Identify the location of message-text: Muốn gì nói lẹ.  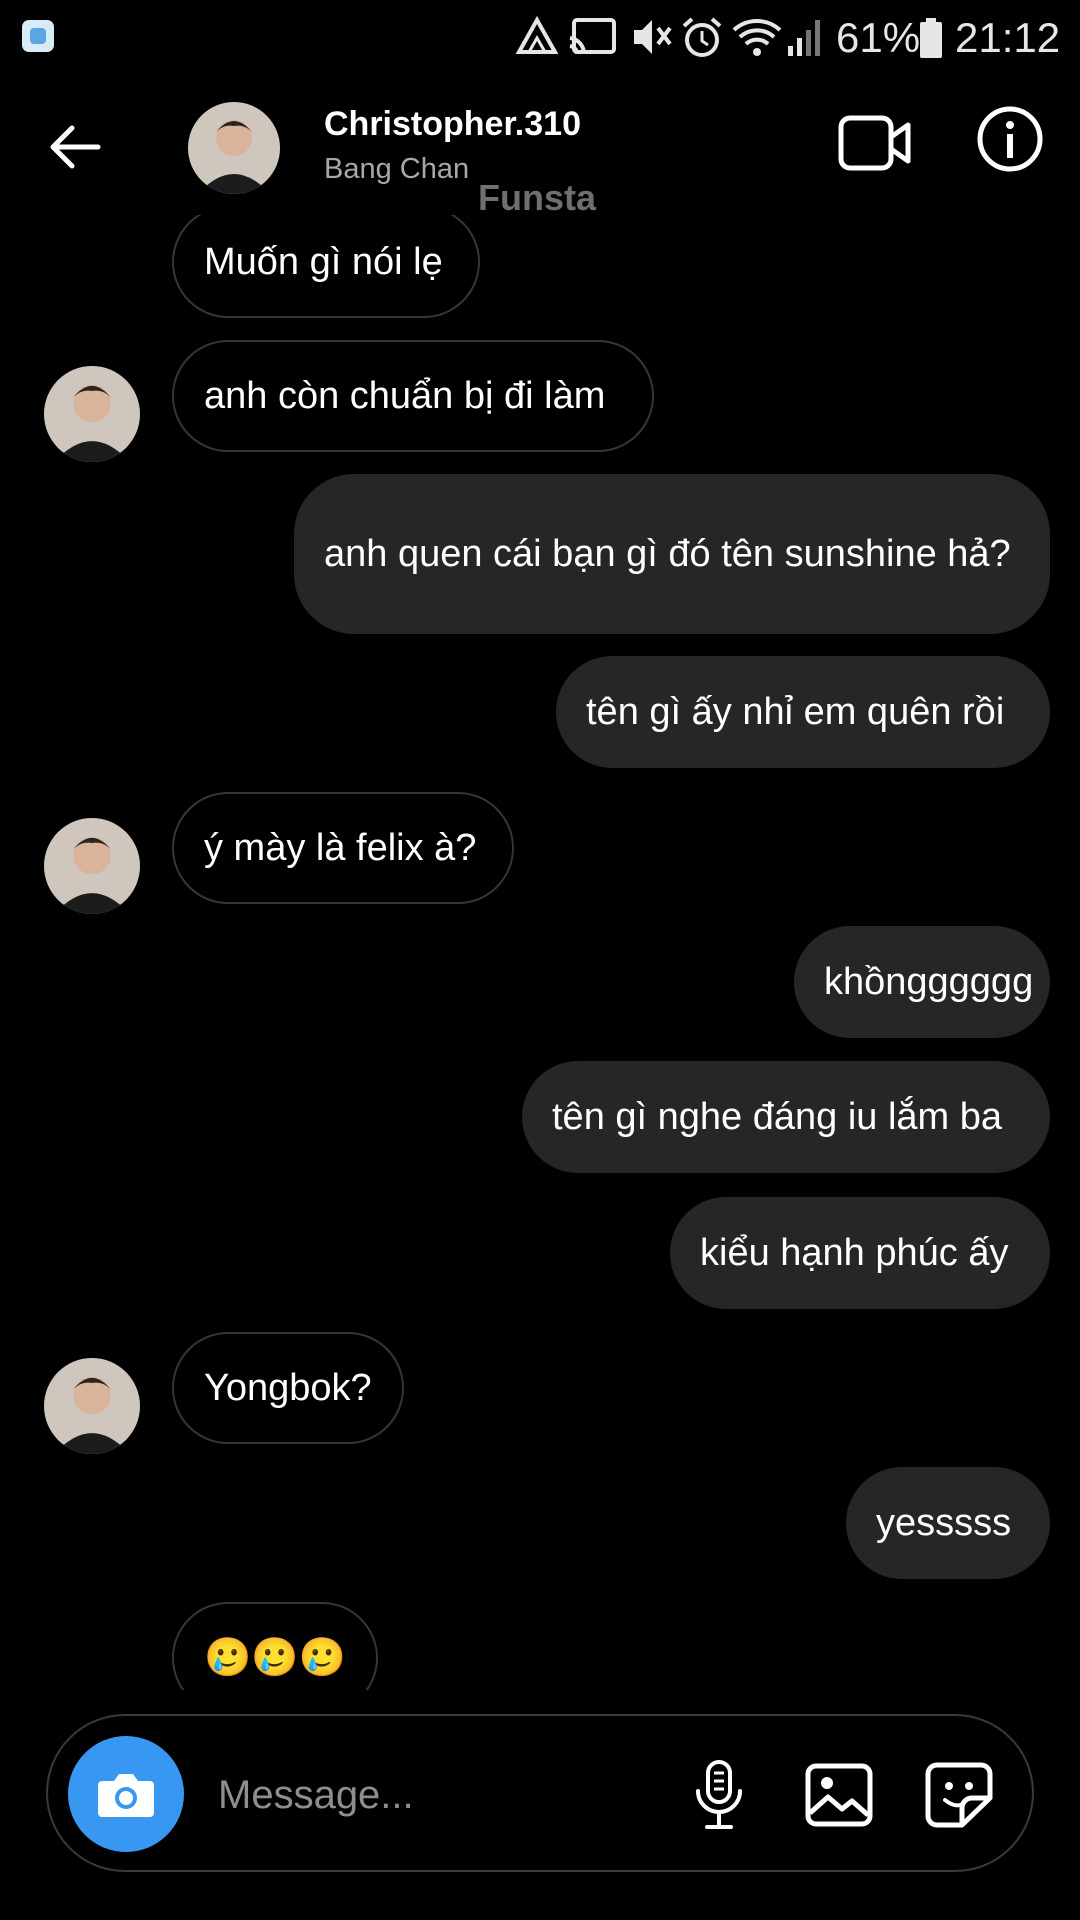
(323, 262).